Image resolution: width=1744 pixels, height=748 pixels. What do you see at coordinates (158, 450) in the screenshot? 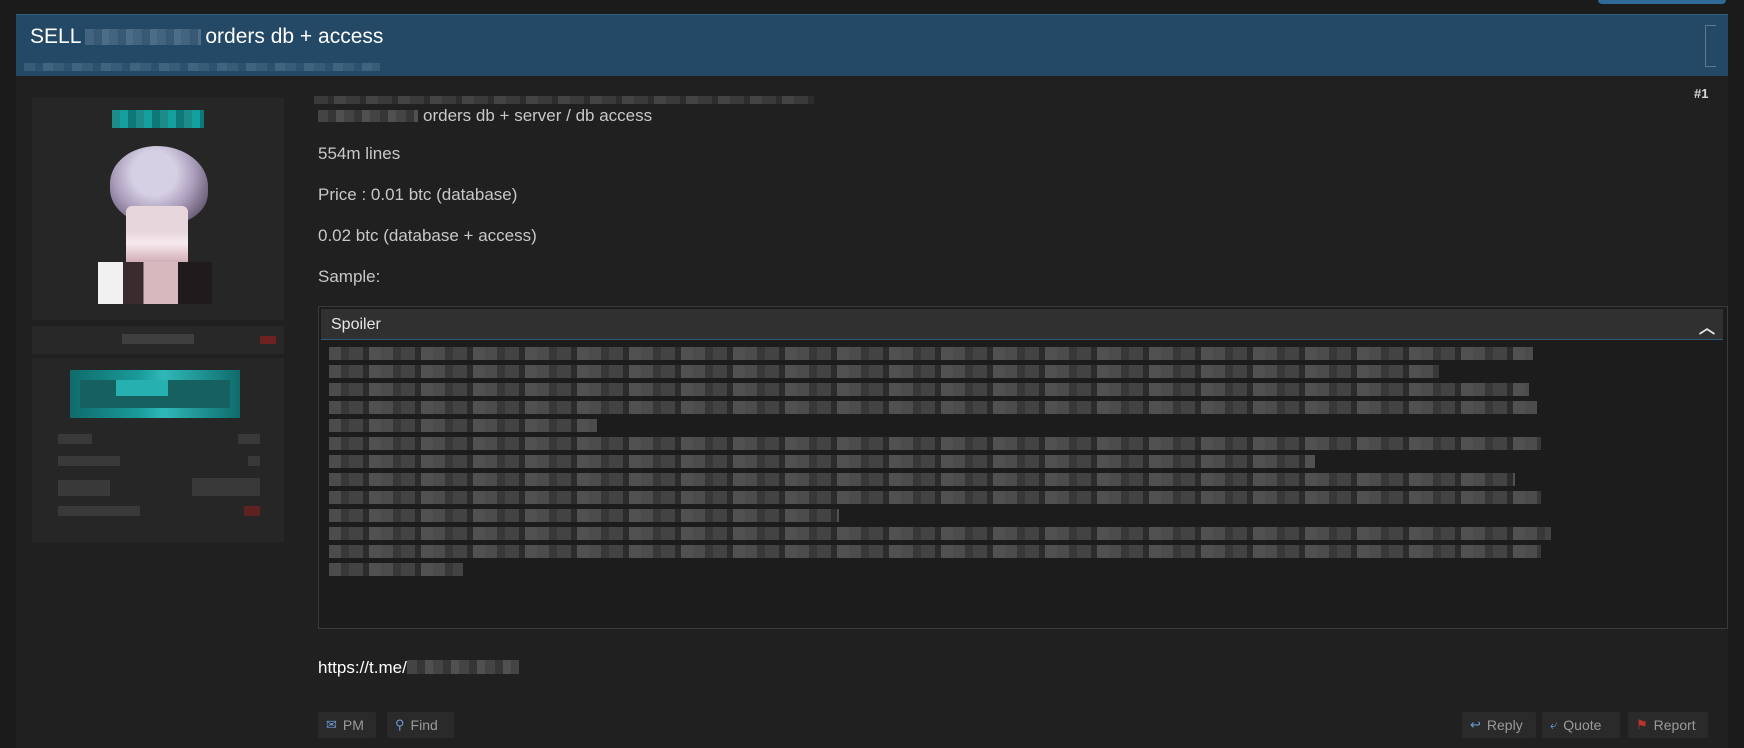
I see `user-stats` at bounding box center [158, 450].